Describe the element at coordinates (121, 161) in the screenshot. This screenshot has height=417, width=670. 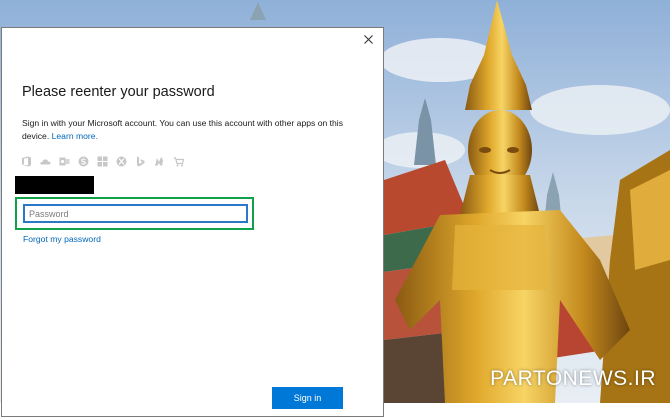
I see `xbox-icon` at that location.